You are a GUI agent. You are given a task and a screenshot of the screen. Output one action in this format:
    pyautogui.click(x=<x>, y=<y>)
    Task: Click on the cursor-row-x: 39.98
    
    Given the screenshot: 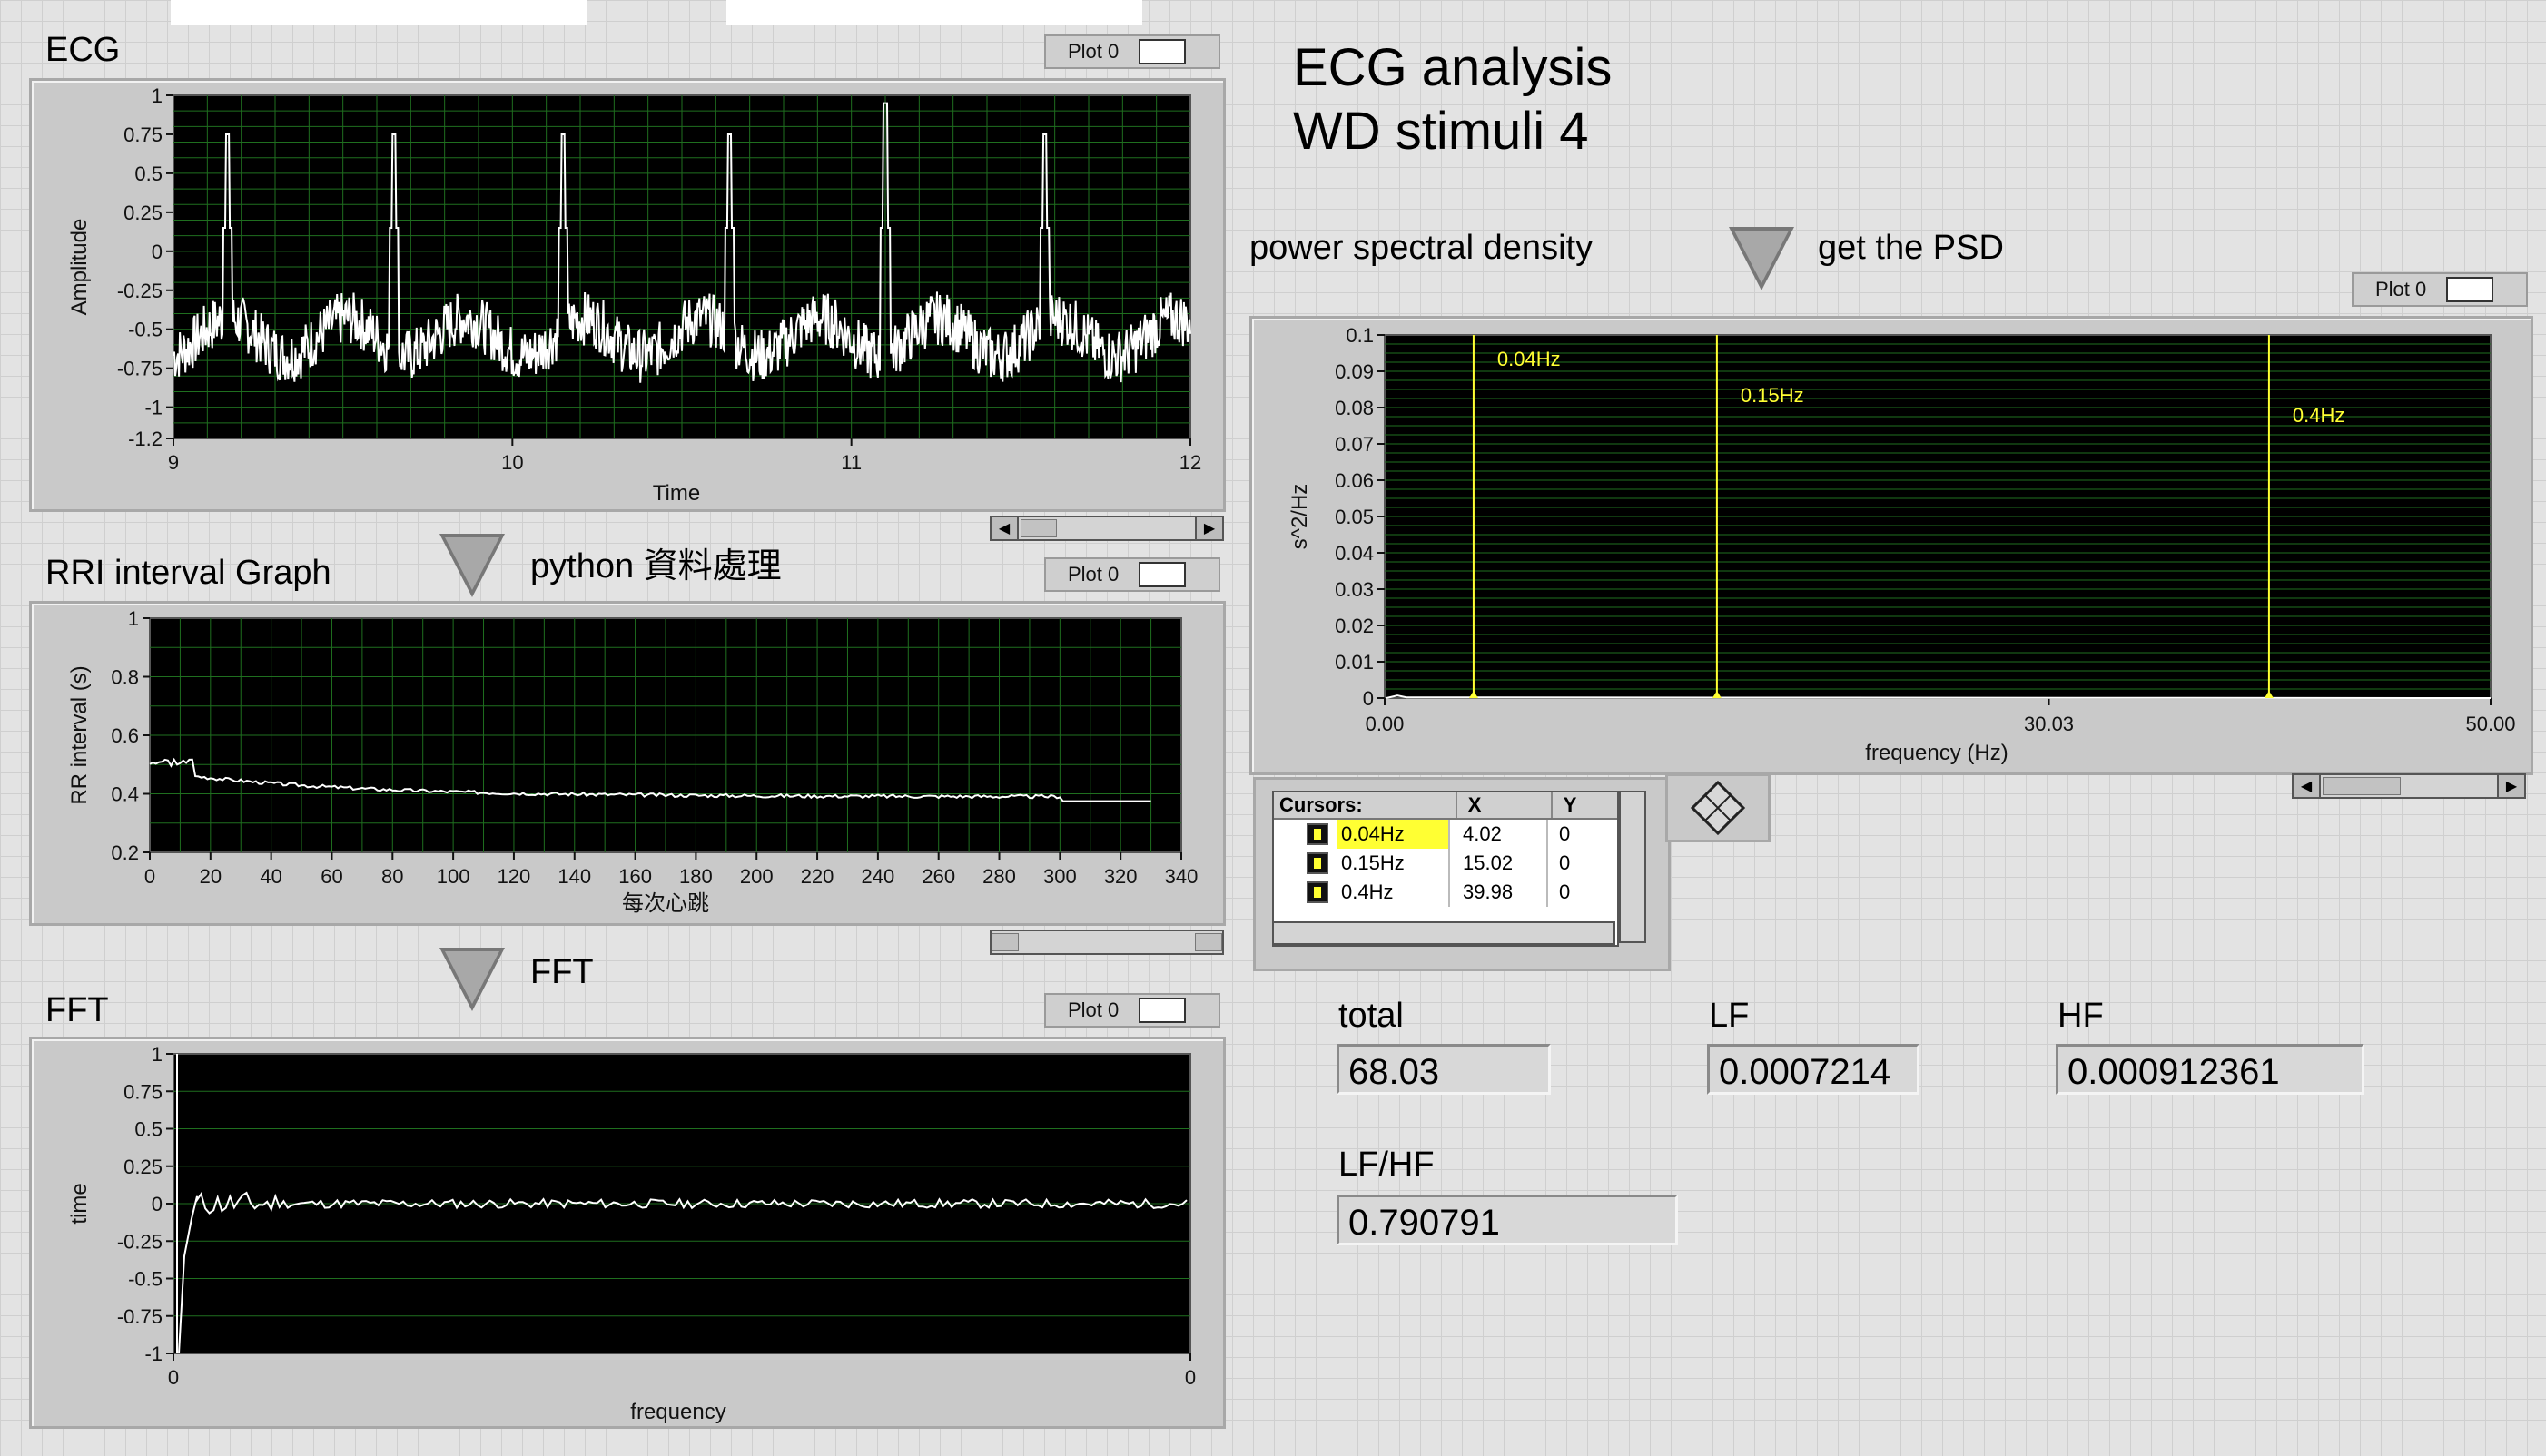 What is the action you would take?
    pyautogui.click(x=1497, y=892)
    